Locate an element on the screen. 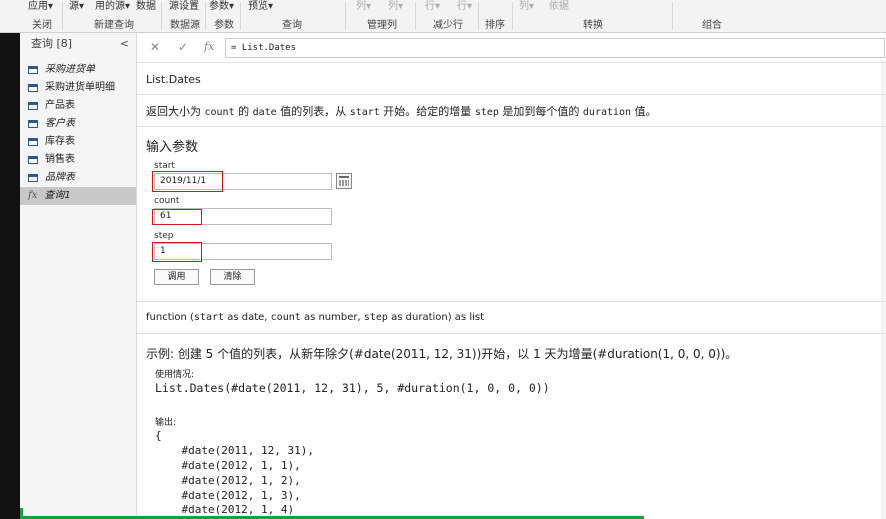 Image resolution: width=886 pixels, height=519 pixels. insert-function-icon: fx is located at coordinates (209, 46).